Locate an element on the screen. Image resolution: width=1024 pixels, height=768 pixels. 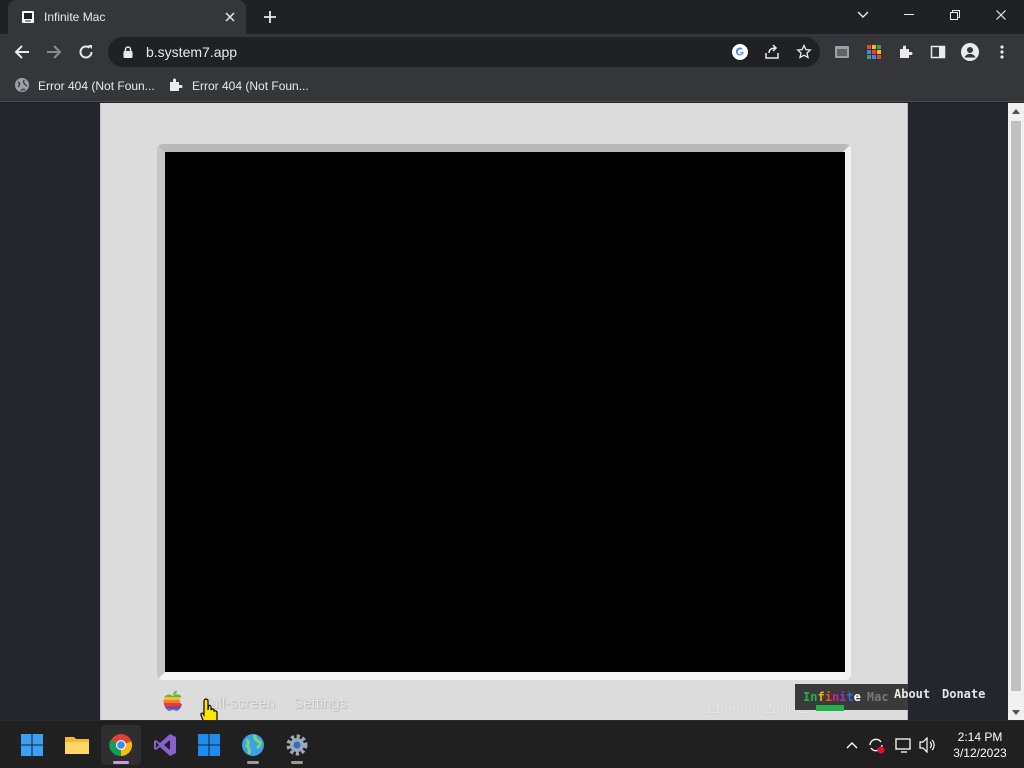
file-explorer-icon is located at coordinates (77, 745).